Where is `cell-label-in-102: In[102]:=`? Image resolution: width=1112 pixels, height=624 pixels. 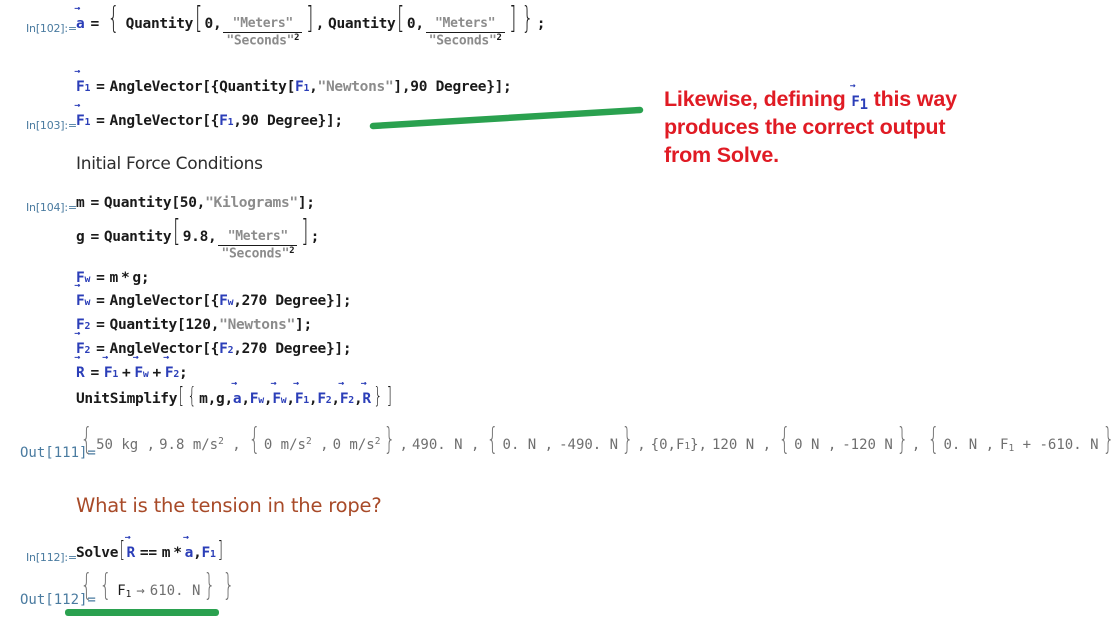
cell-label-in-102: In[102]:= is located at coordinates (51, 28).